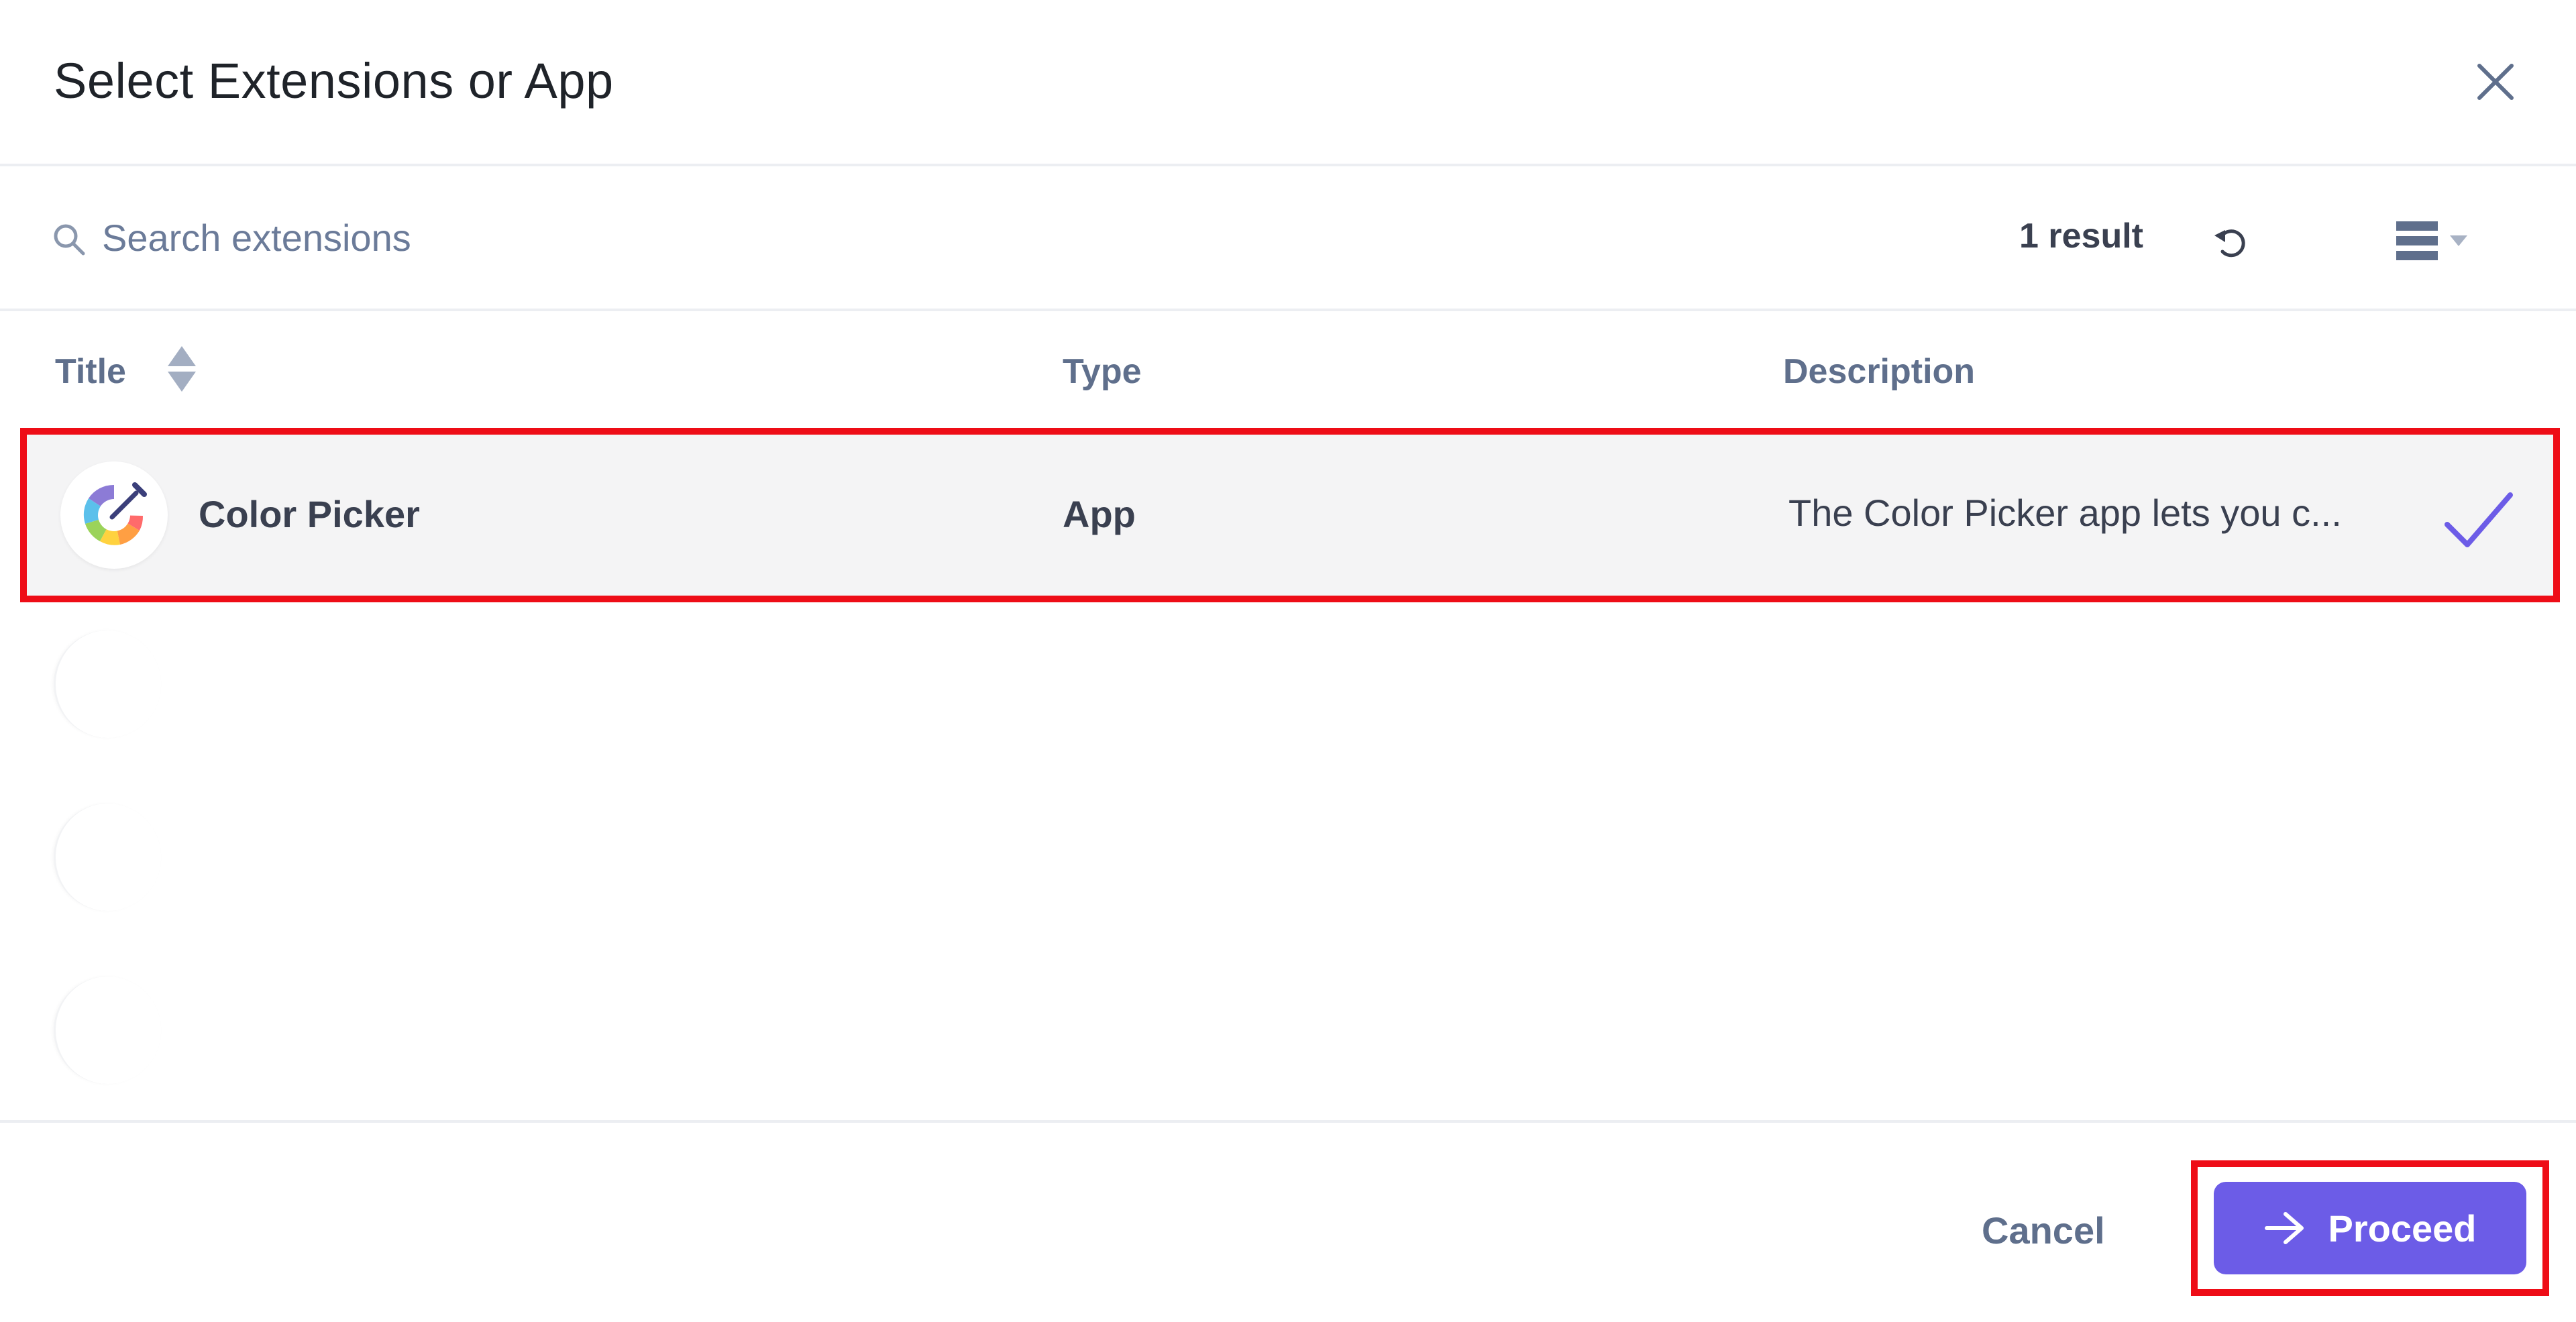  I want to click on refresh-icon, so click(2229, 243).